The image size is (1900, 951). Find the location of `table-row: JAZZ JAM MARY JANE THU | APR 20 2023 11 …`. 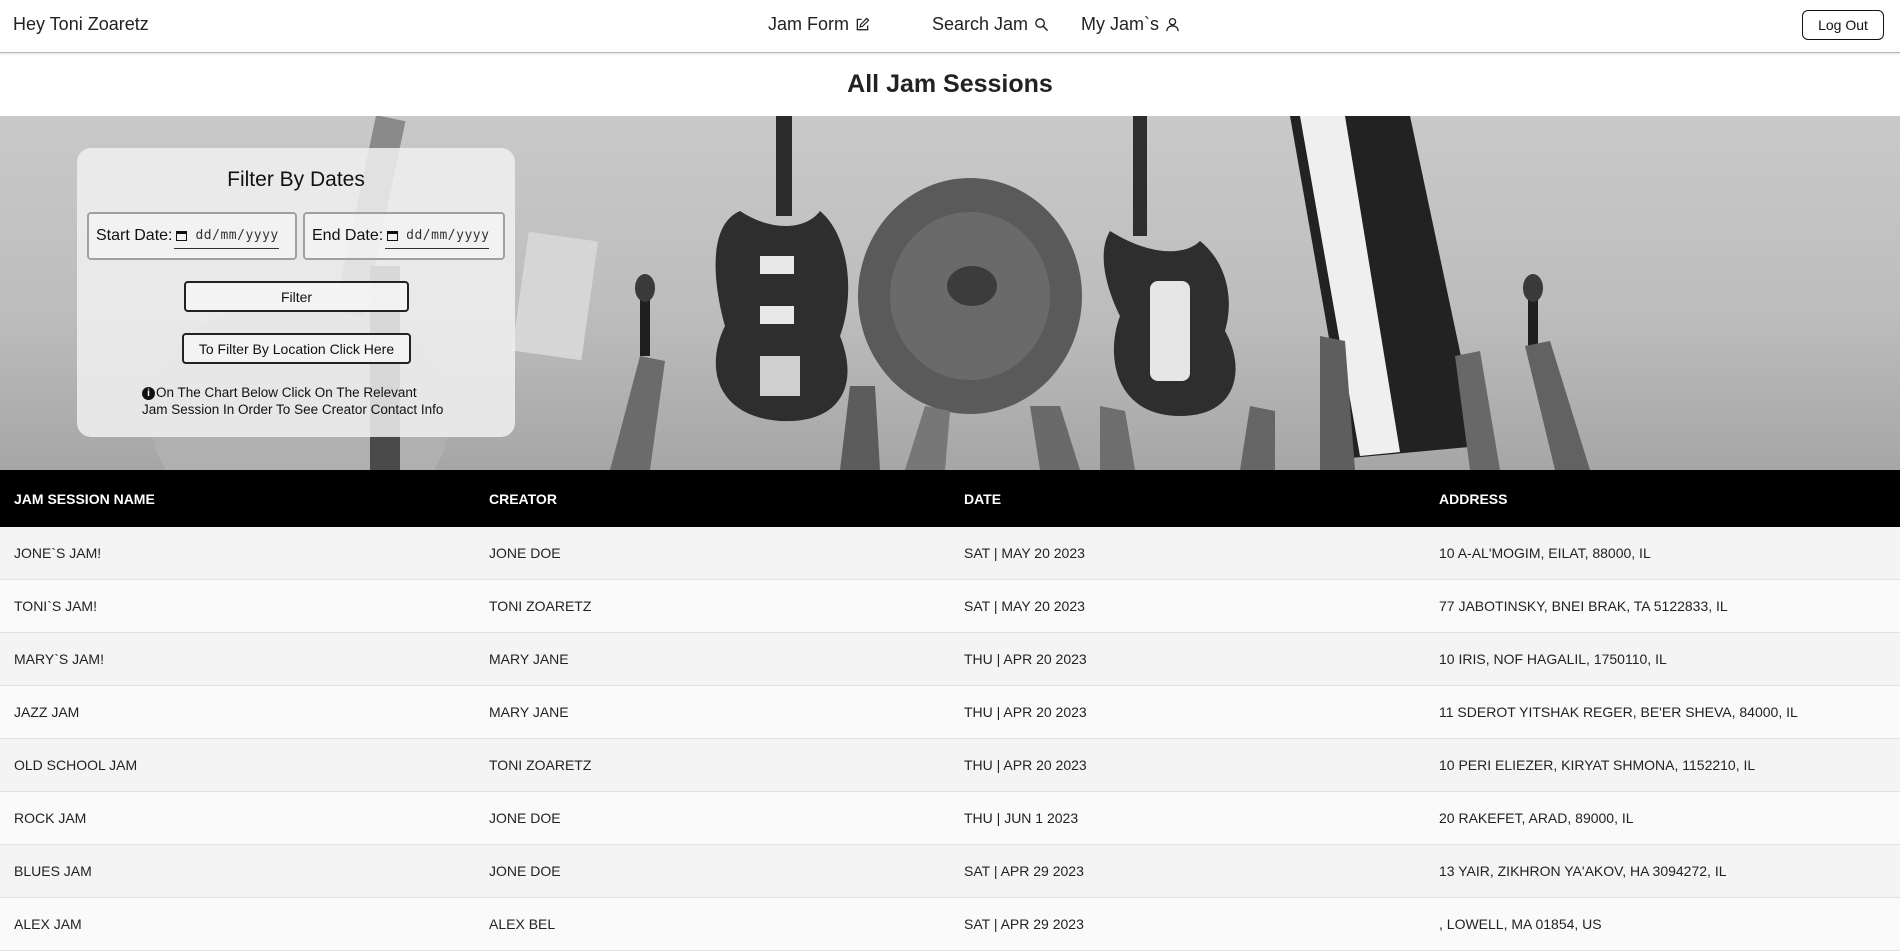

table-row: JAZZ JAM MARY JANE THU | APR 20 2023 11 … is located at coordinates (950, 712).